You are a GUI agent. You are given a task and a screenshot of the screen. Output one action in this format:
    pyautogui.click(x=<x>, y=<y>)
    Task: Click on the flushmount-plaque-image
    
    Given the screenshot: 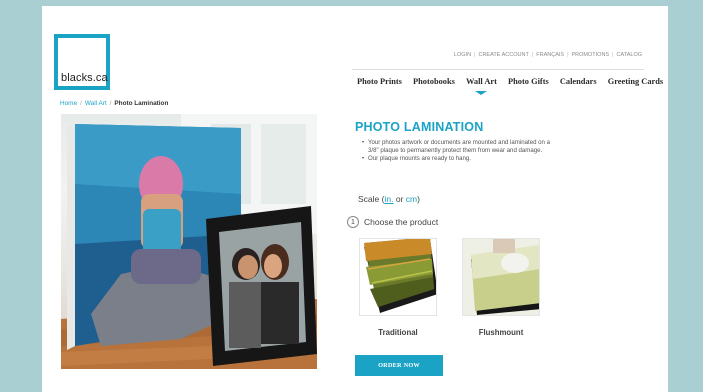 What is the action you would take?
    pyautogui.click(x=501, y=277)
    